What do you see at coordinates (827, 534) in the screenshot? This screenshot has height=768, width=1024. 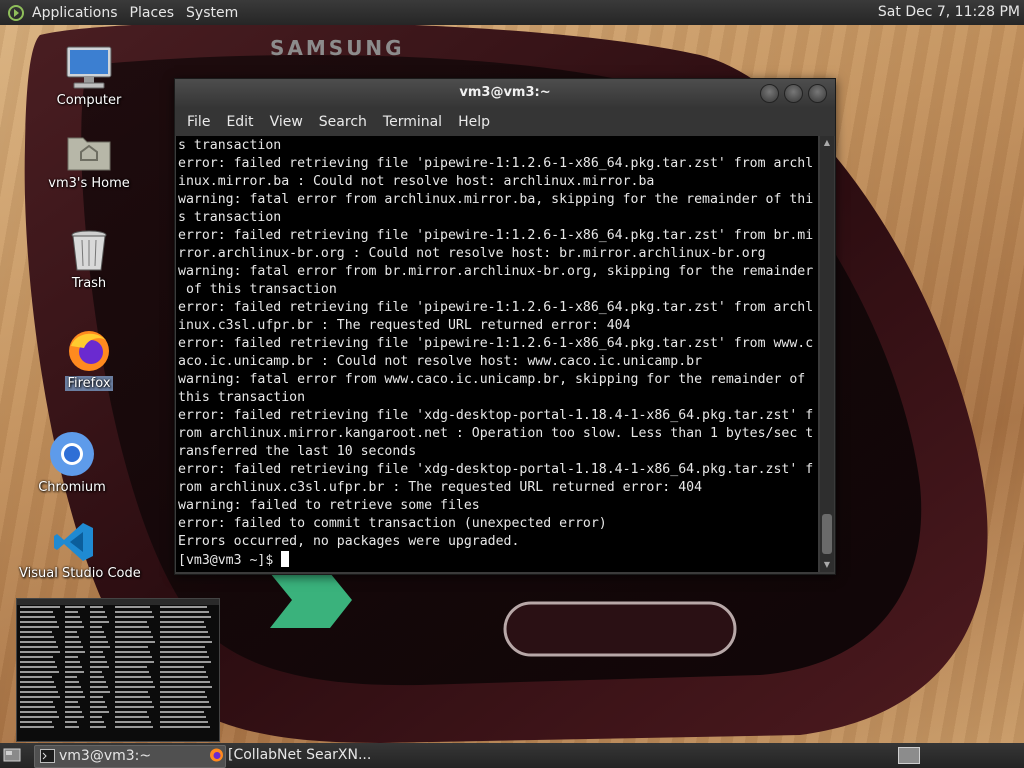 I see `scrollbar-thumb` at bounding box center [827, 534].